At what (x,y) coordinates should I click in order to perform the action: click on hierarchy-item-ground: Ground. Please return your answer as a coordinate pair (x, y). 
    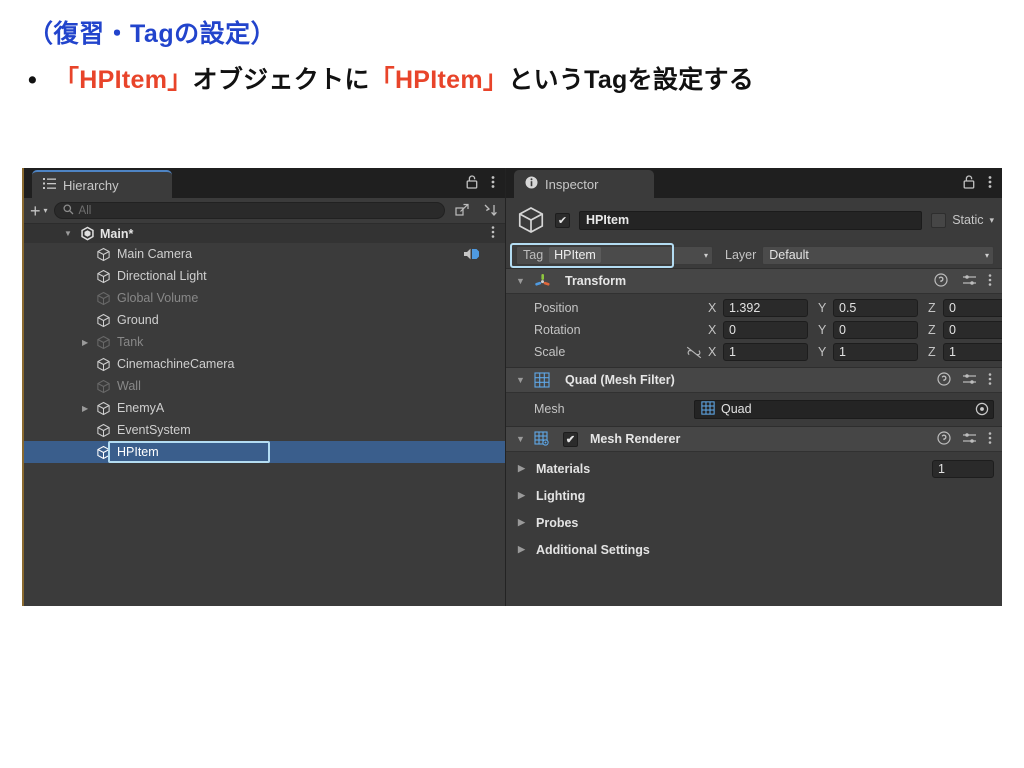
    Looking at the image, I should click on (264, 320).